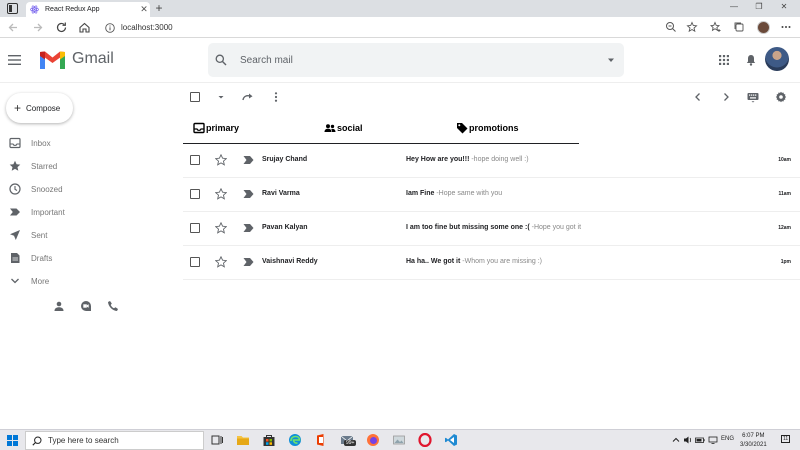  Describe the element at coordinates (37, 27) in the screenshot. I see `forward-icon` at that location.